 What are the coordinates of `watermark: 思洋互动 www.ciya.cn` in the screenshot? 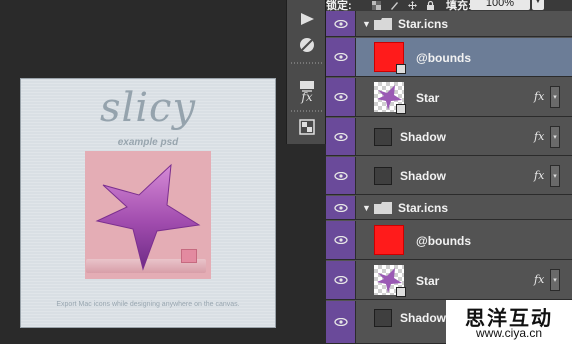 It's located at (509, 322).